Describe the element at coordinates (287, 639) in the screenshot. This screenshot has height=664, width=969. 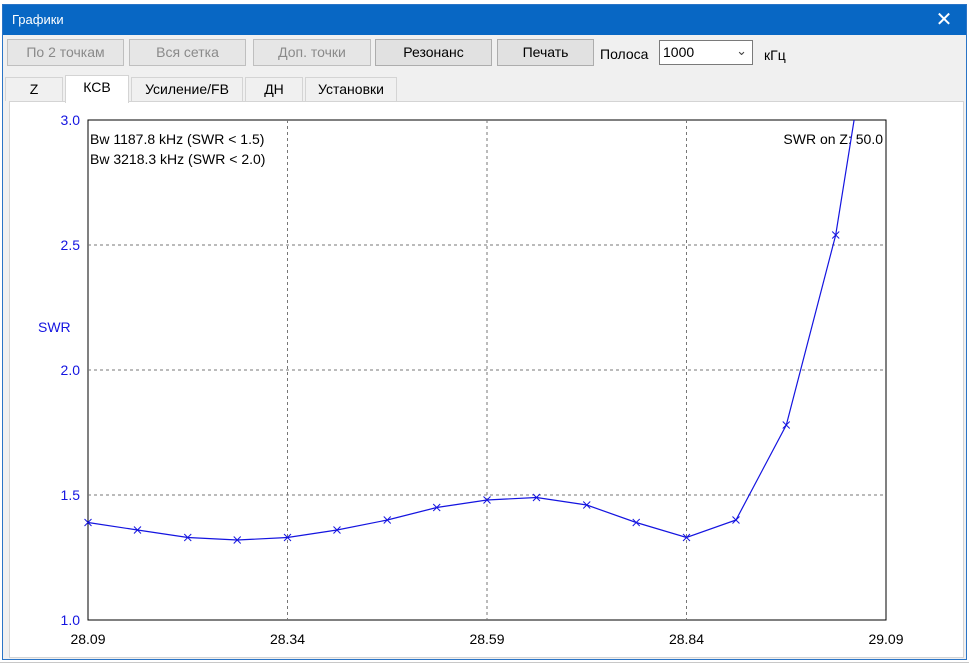
I see `x-tick-label: 28.34` at that location.